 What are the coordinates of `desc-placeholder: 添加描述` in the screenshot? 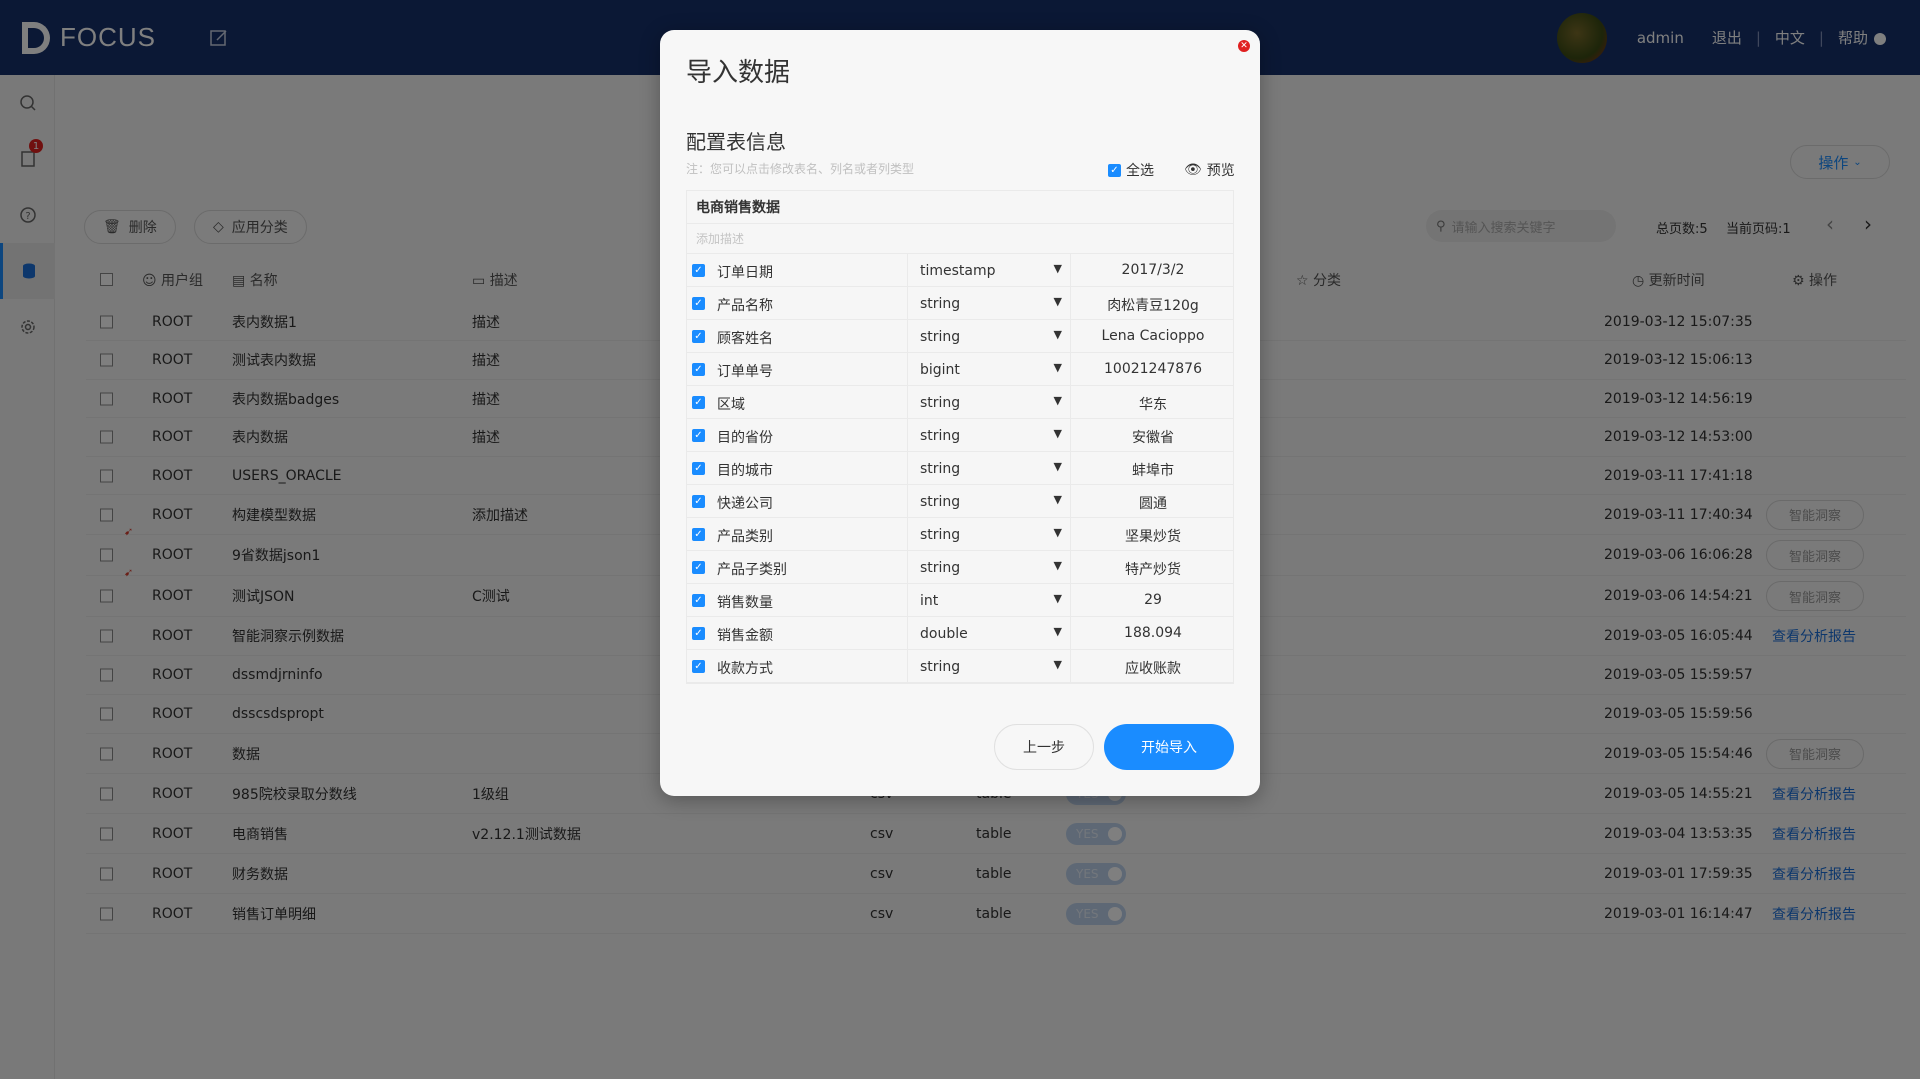 It's located at (720, 239).